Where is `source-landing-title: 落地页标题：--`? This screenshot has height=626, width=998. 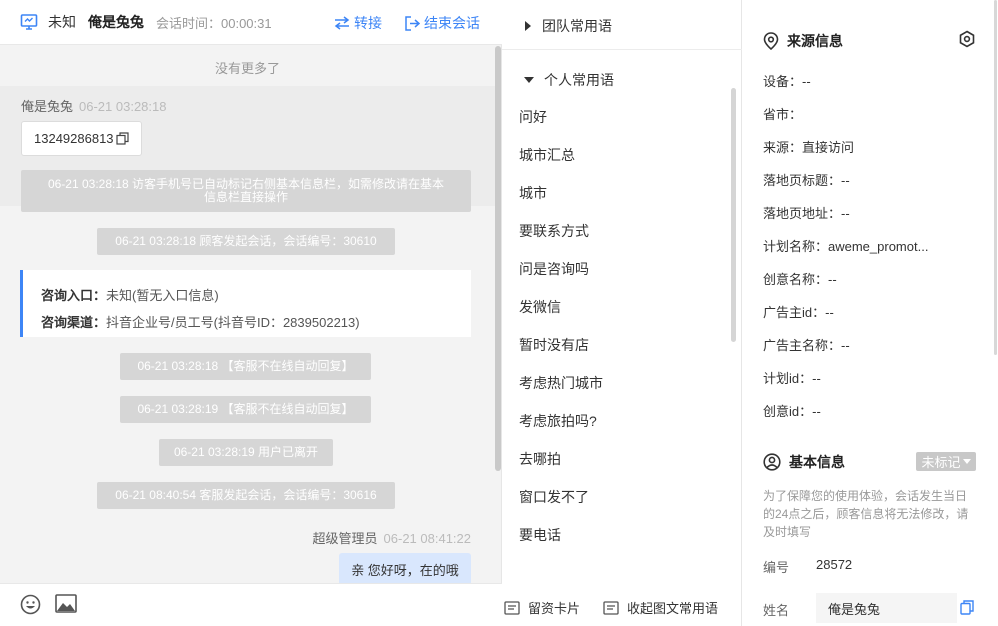
source-landing-title: 落地页标题：-- is located at coordinates (806, 180).